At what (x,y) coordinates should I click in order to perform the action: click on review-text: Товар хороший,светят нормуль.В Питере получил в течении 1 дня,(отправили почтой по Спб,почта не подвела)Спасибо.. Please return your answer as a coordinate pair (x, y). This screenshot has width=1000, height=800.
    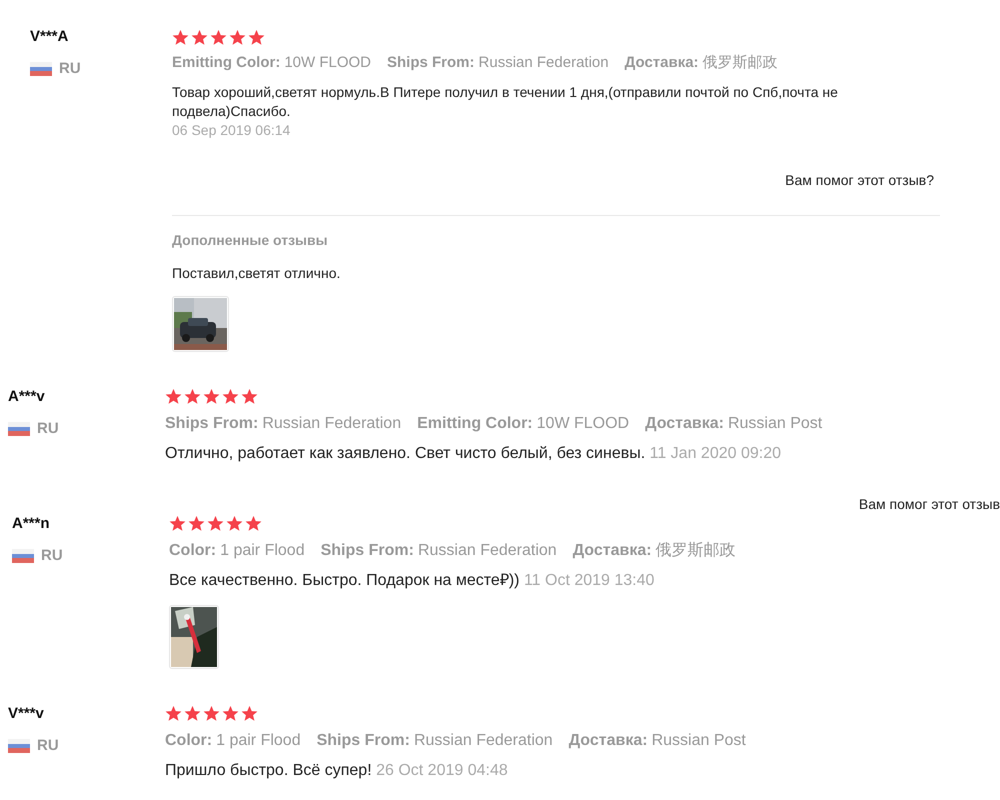
    Looking at the image, I should click on (505, 101).